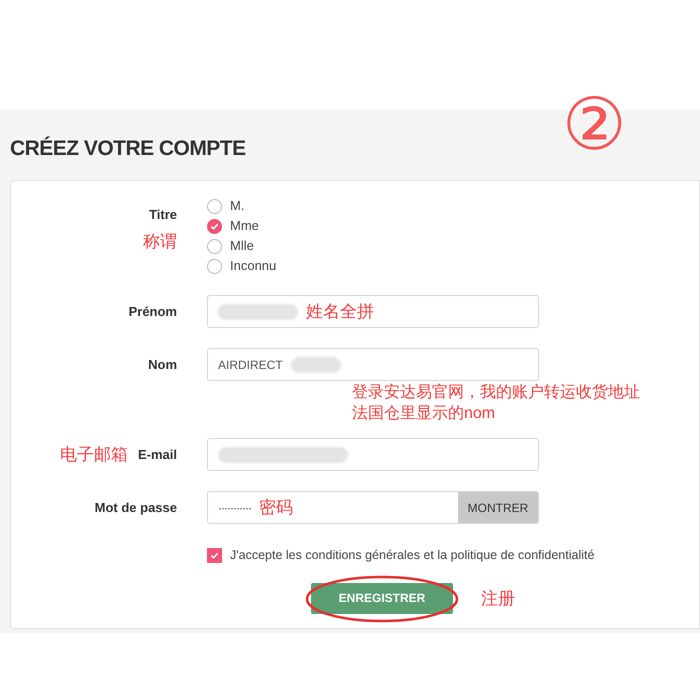  I want to click on annotation-text: 注册, so click(498, 599).